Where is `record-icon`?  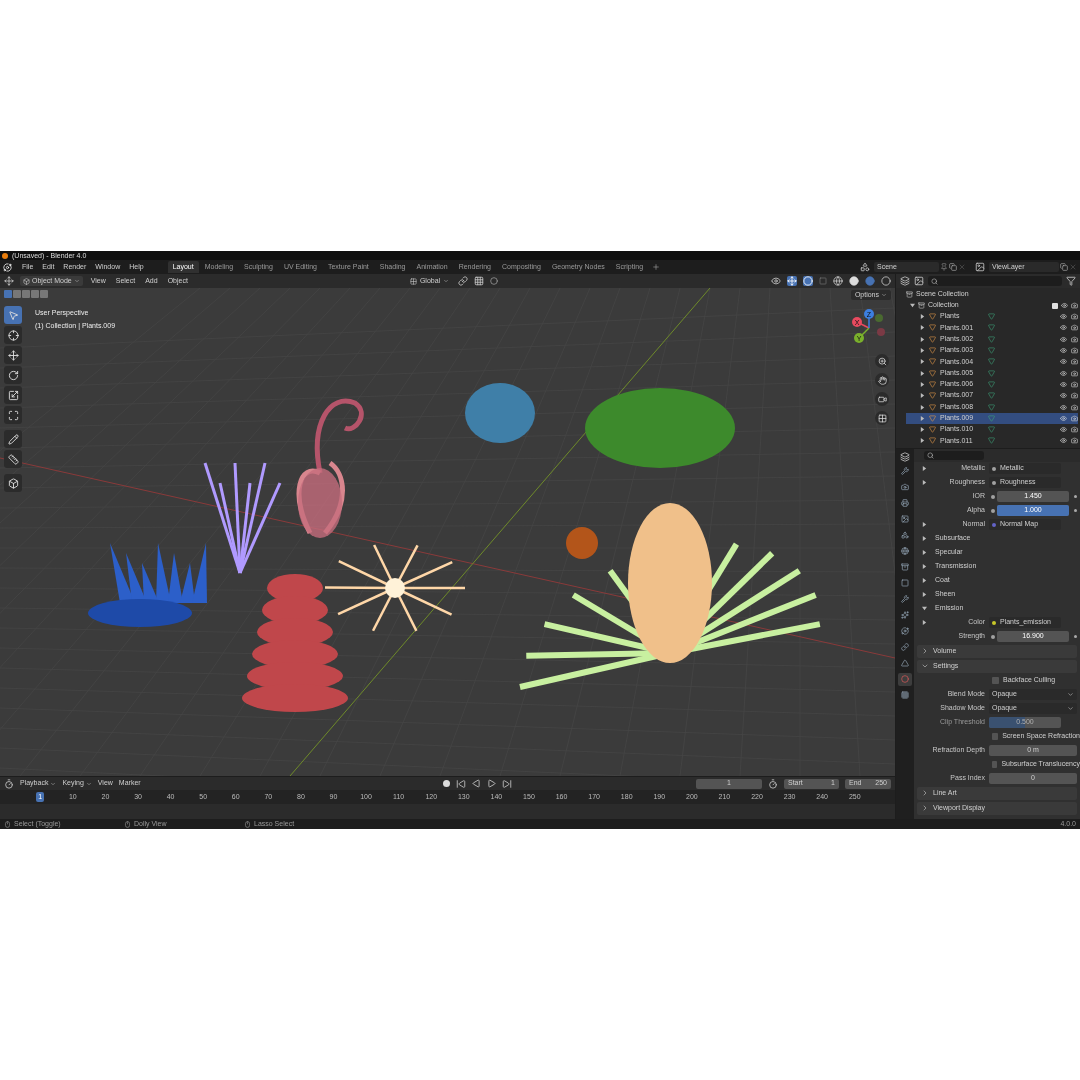
record-icon is located at coordinates (446, 783).